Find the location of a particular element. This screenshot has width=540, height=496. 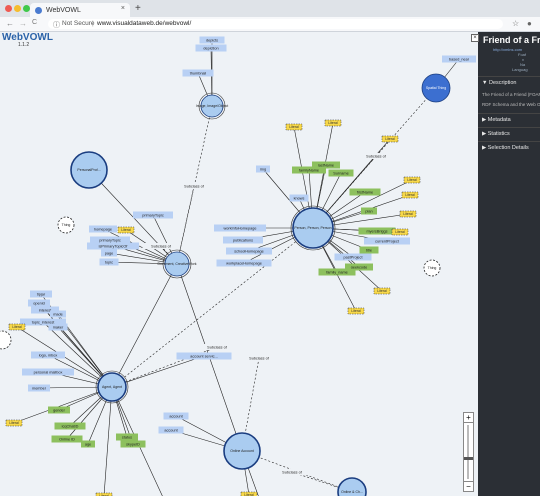

class-node-person: Person, Person, Person is located at coordinates (313, 228).